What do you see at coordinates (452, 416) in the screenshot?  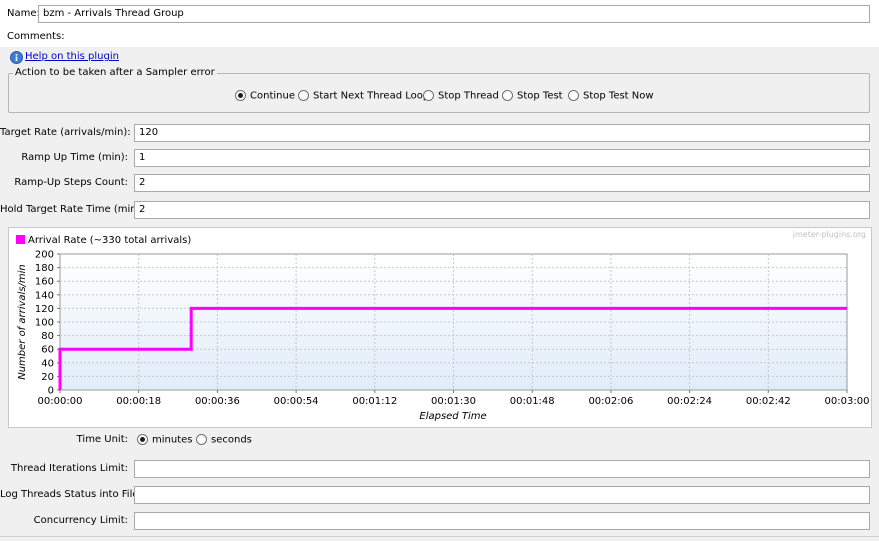 I see `x-axis-label: Elapsed Time` at bounding box center [452, 416].